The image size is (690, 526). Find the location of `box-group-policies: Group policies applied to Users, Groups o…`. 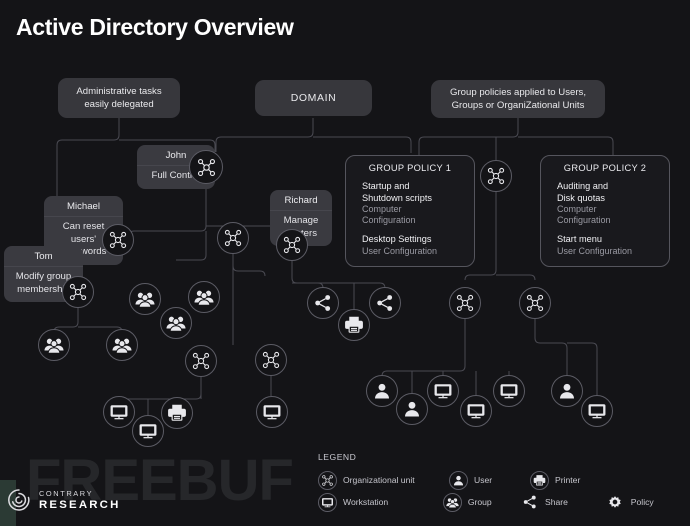

box-group-policies: Group policies applied to Users, Groups o… is located at coordinates (518, 99).